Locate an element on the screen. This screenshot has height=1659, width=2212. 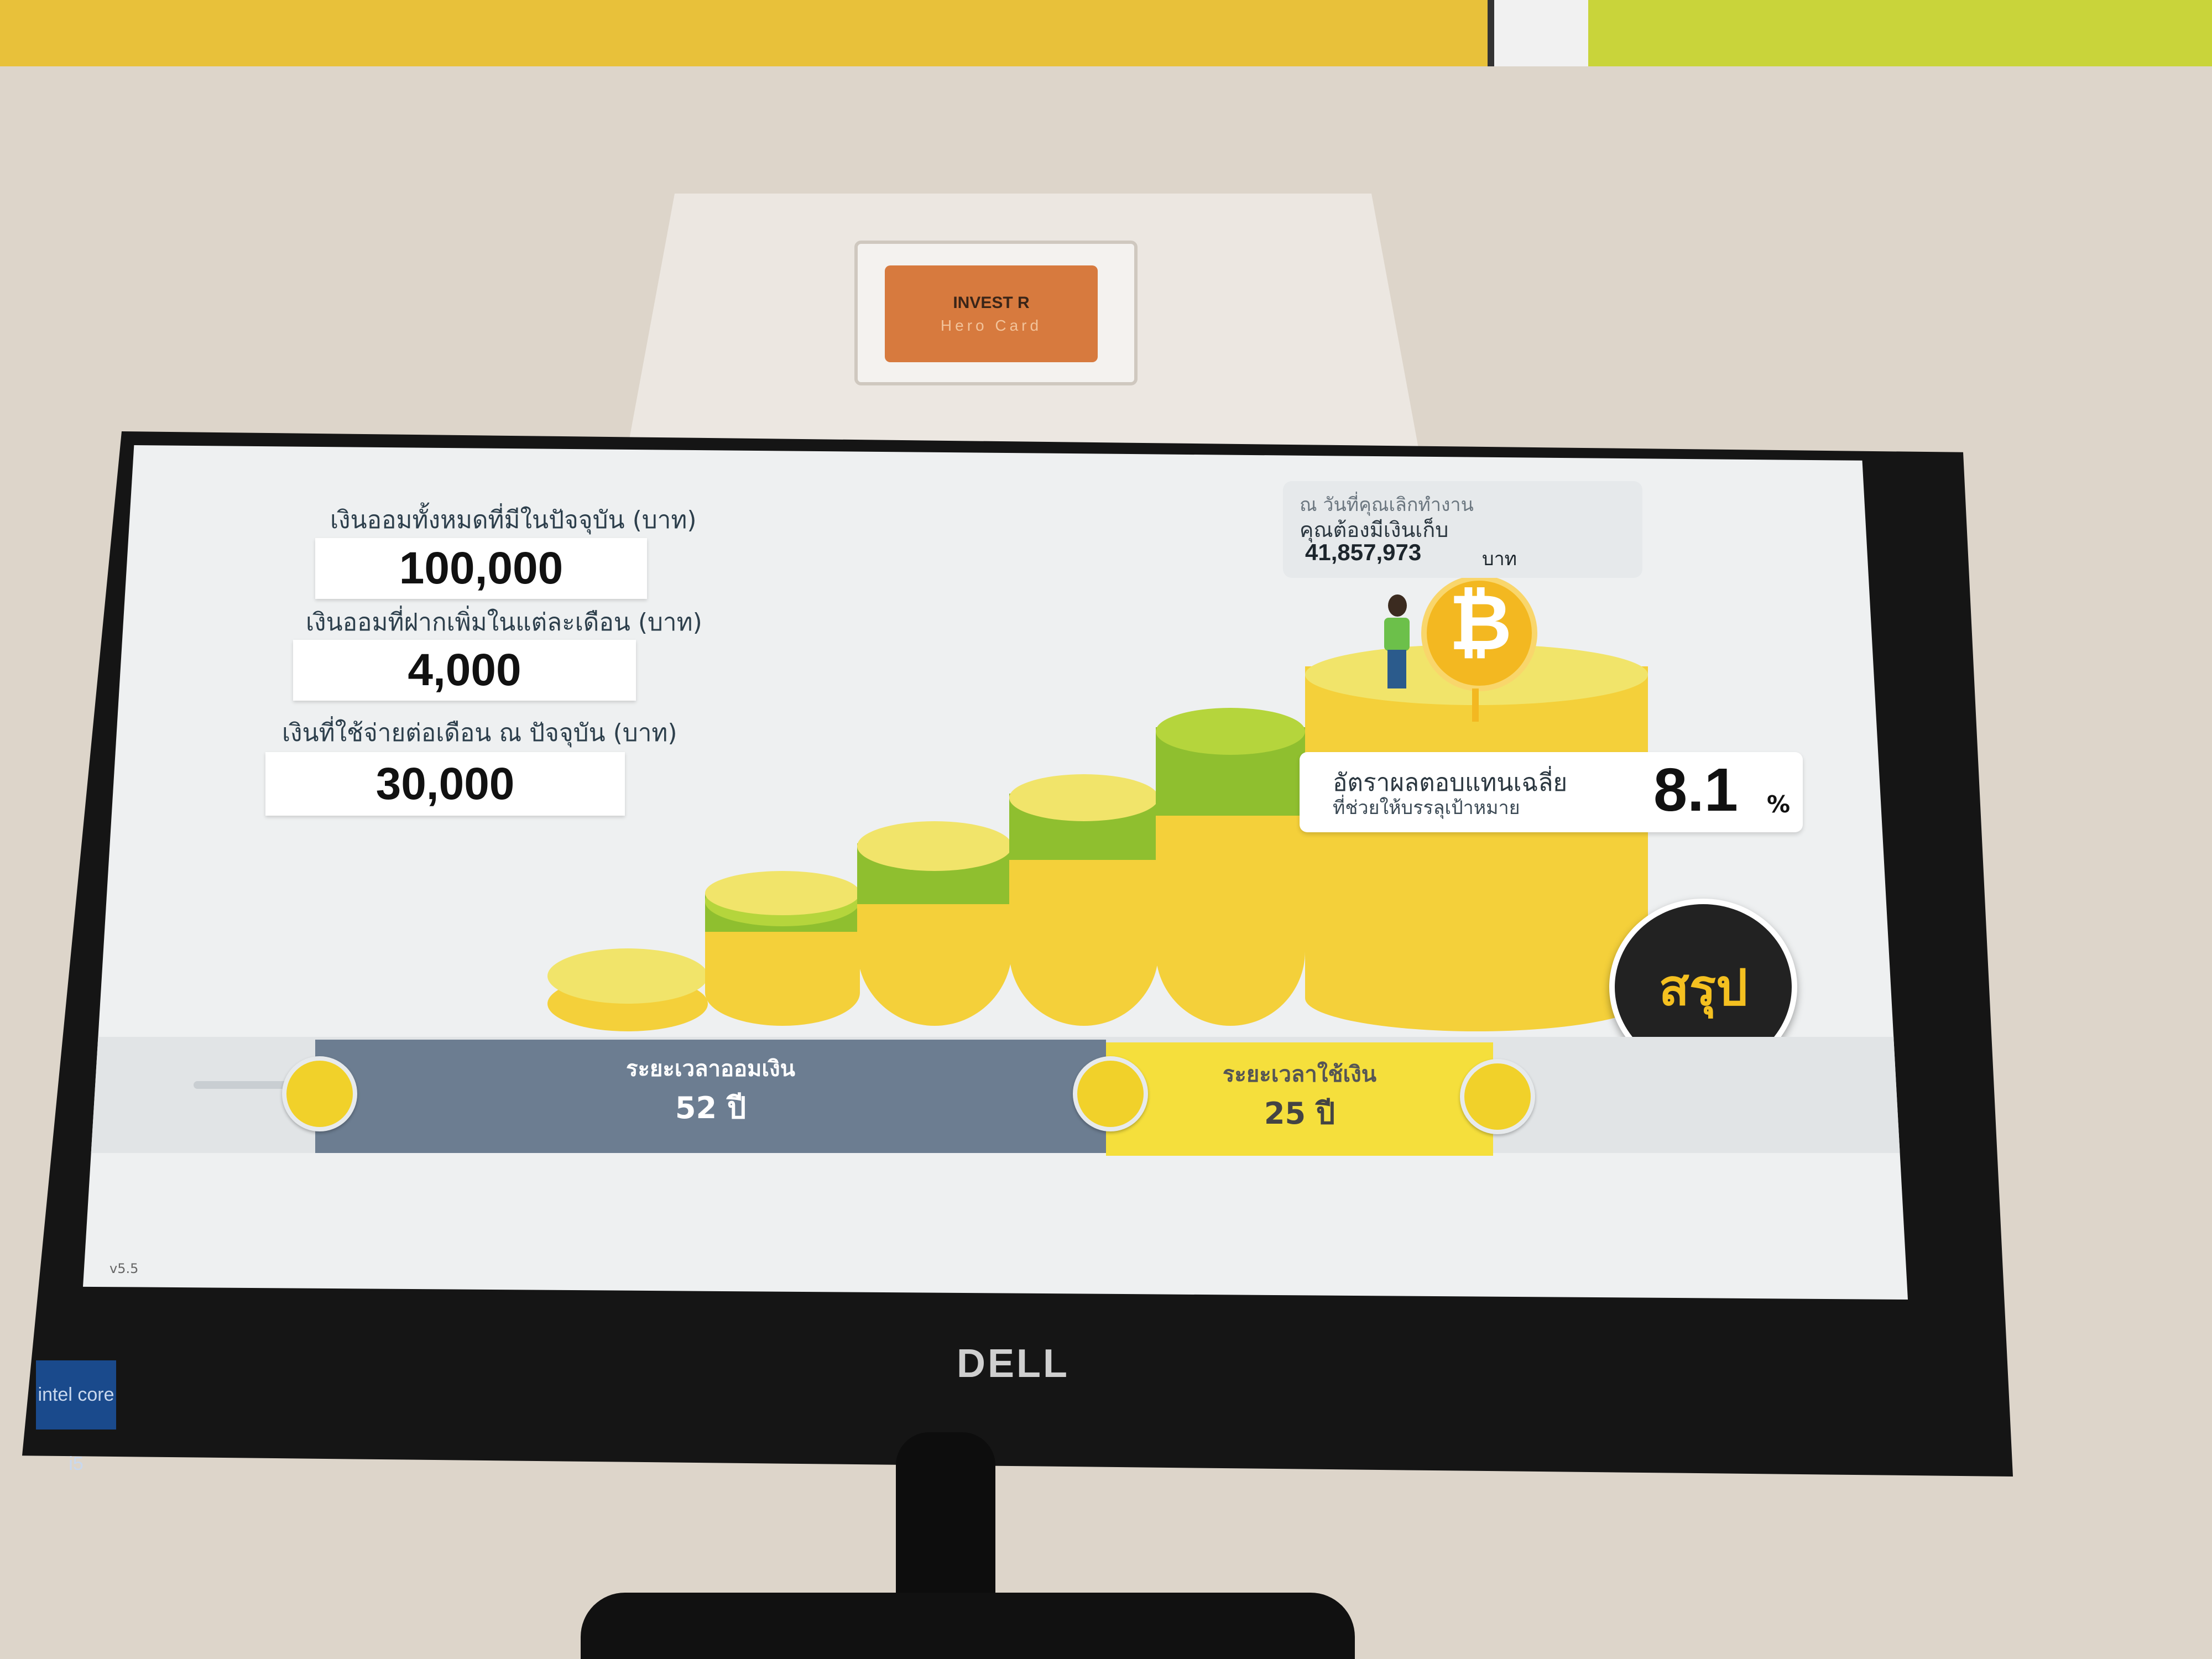
hero-card: INVEST R Hero Card is located at coordinates (992, 314).